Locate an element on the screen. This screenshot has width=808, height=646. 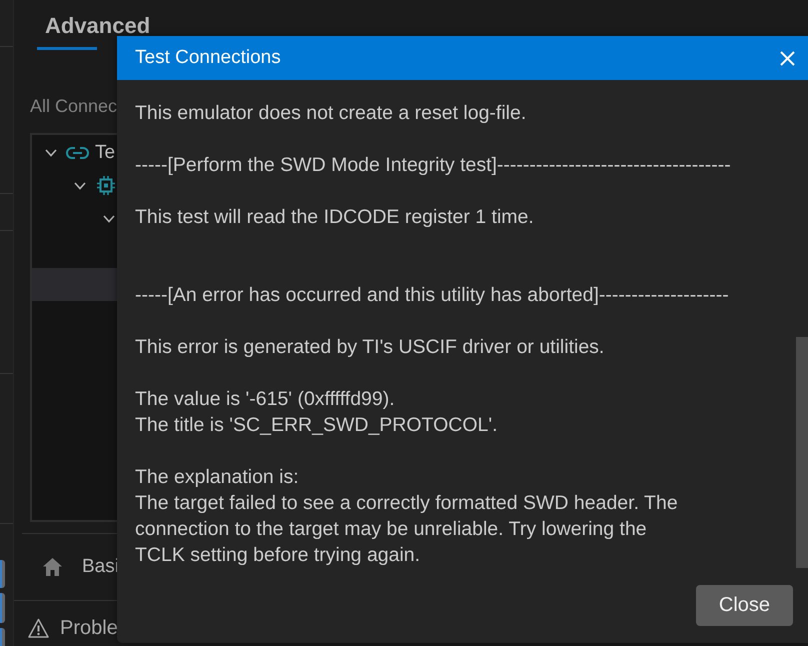
close-icon is located at coordinates (787, 58).